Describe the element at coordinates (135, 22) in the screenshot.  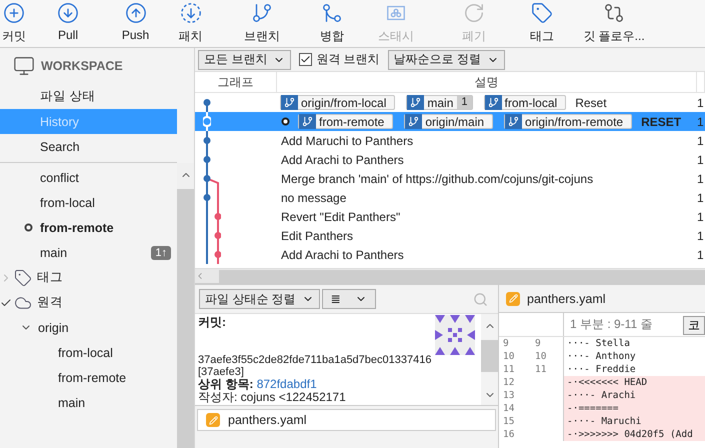
I see `toolbar-button: Push` at that location.